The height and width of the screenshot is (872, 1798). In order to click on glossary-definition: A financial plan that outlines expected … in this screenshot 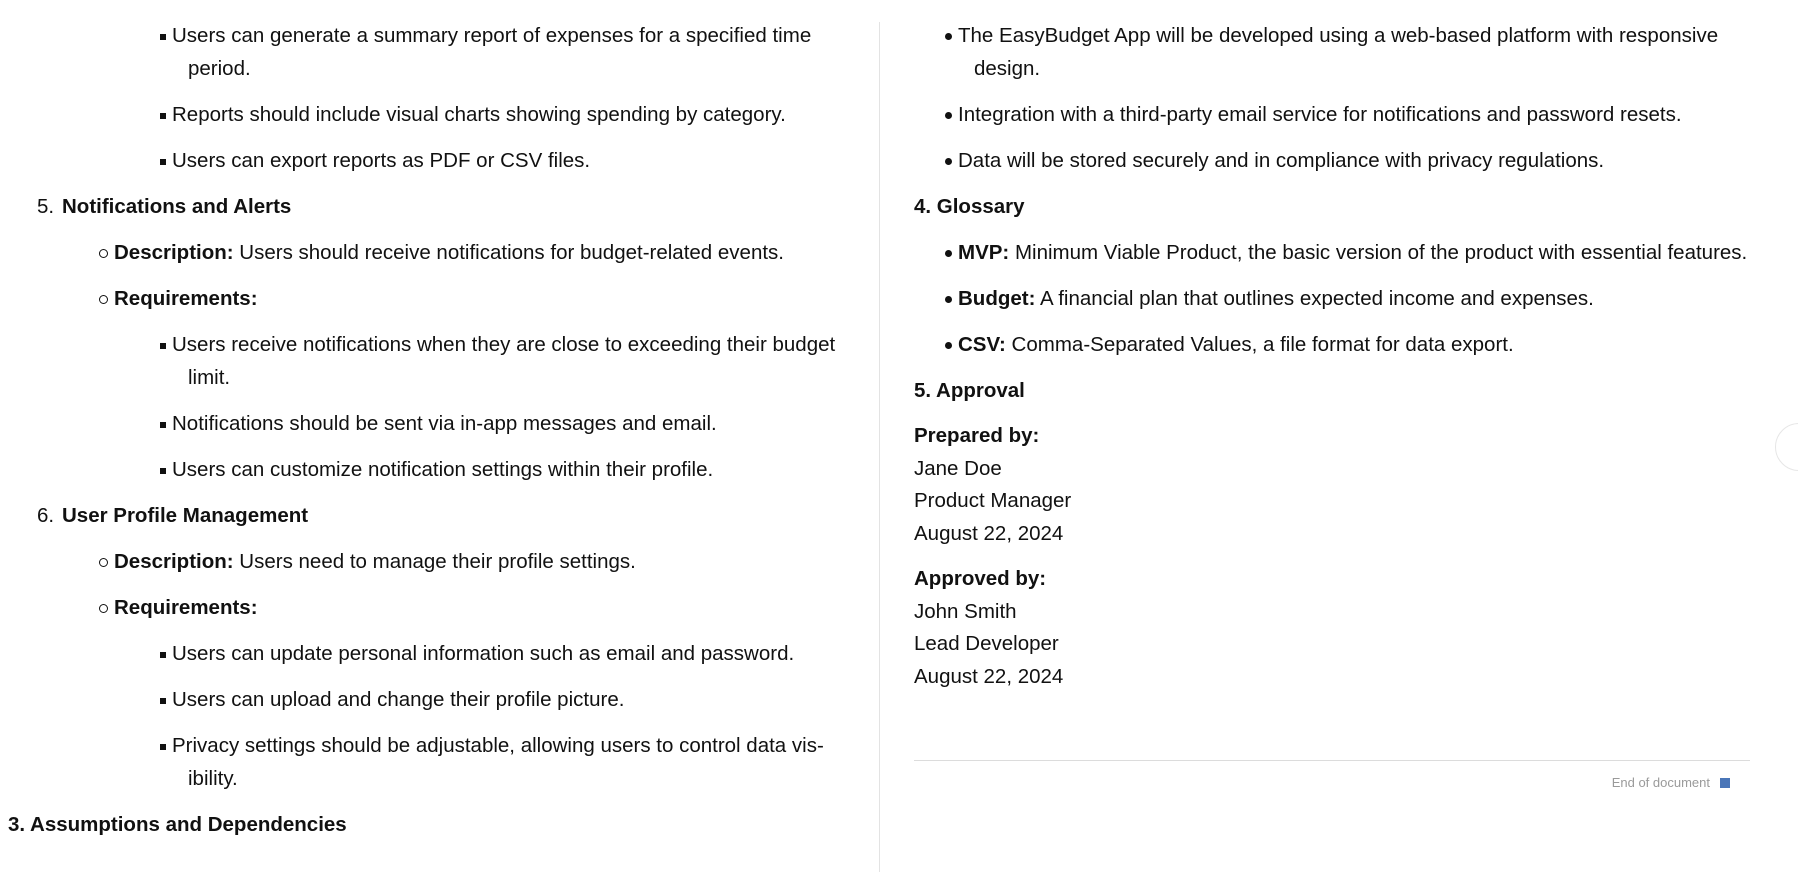, I will do `click(1314, 298)`.